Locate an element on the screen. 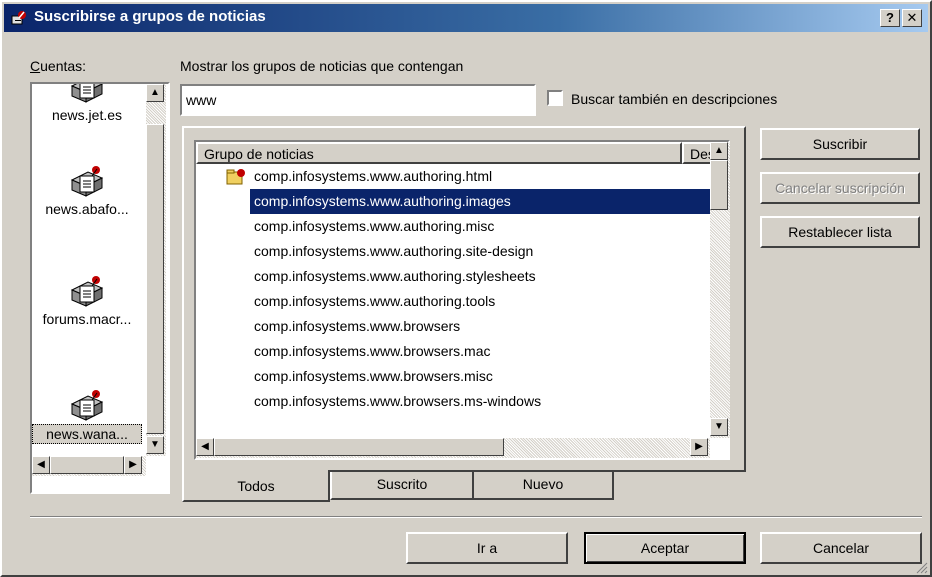  subscribed-folder-icon is located at coordinates (235, 177).